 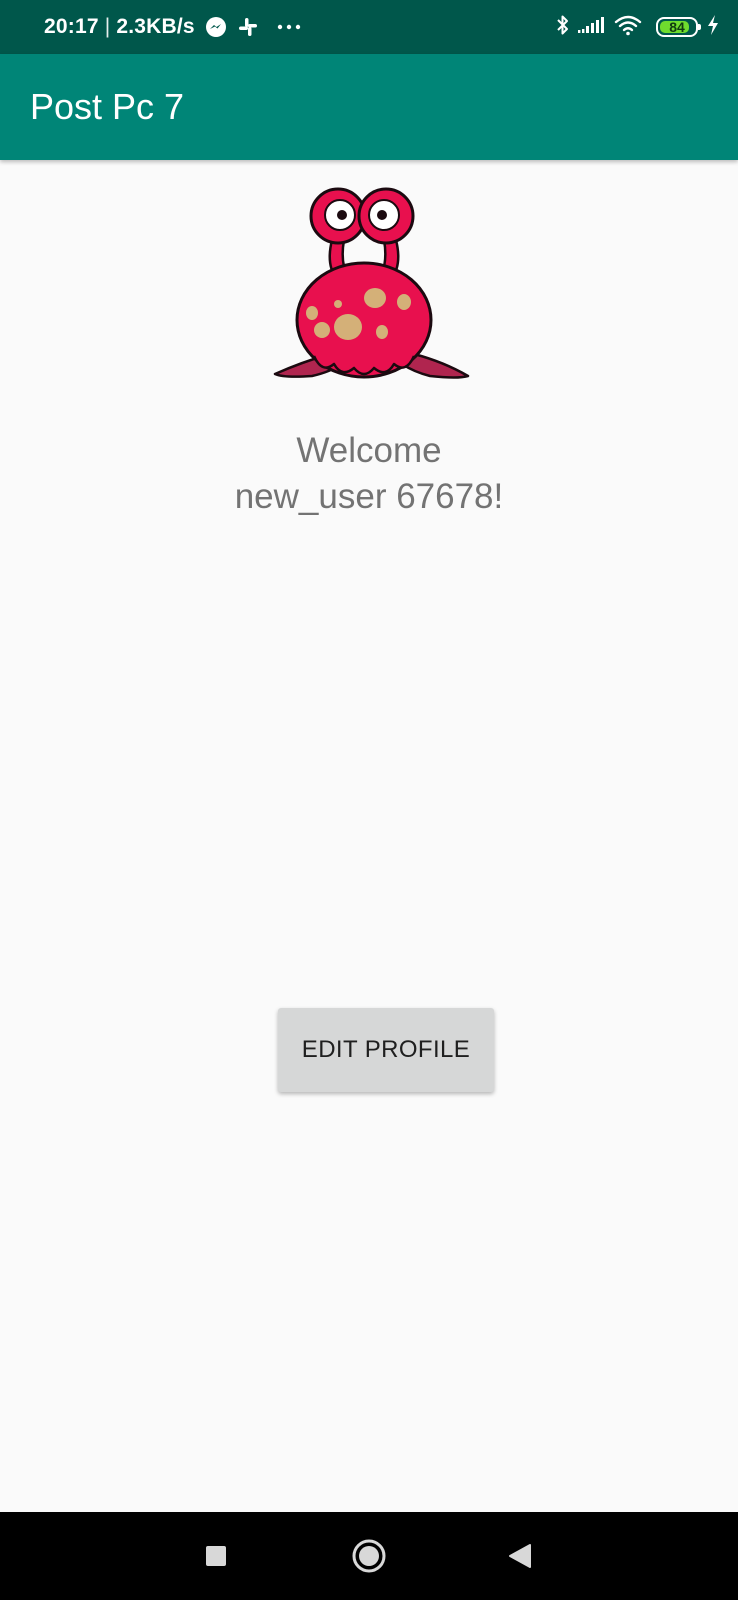 I want to click on status-left: 20:17 | 2.3KB/s, so click(x=172, y=27).